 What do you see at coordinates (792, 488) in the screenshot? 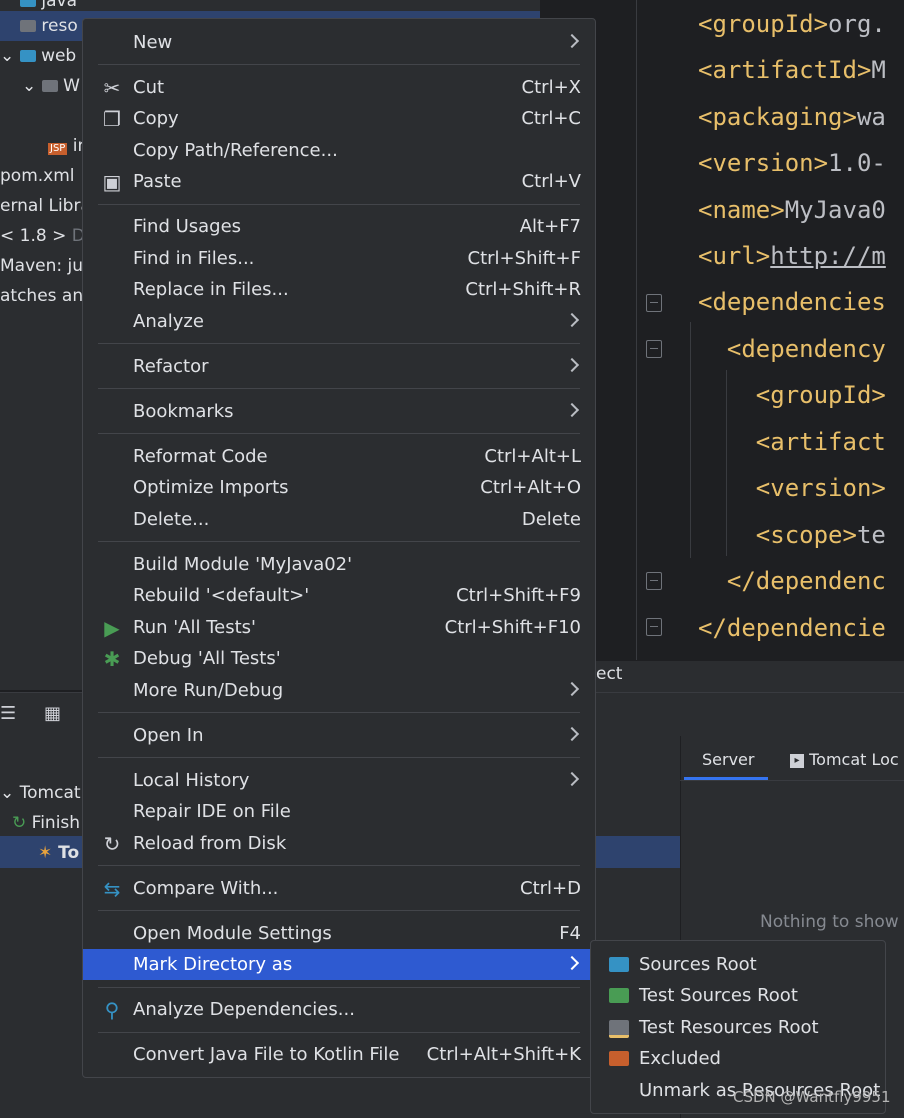
I see `code-line: <version>` at bounding box center [792, 488].